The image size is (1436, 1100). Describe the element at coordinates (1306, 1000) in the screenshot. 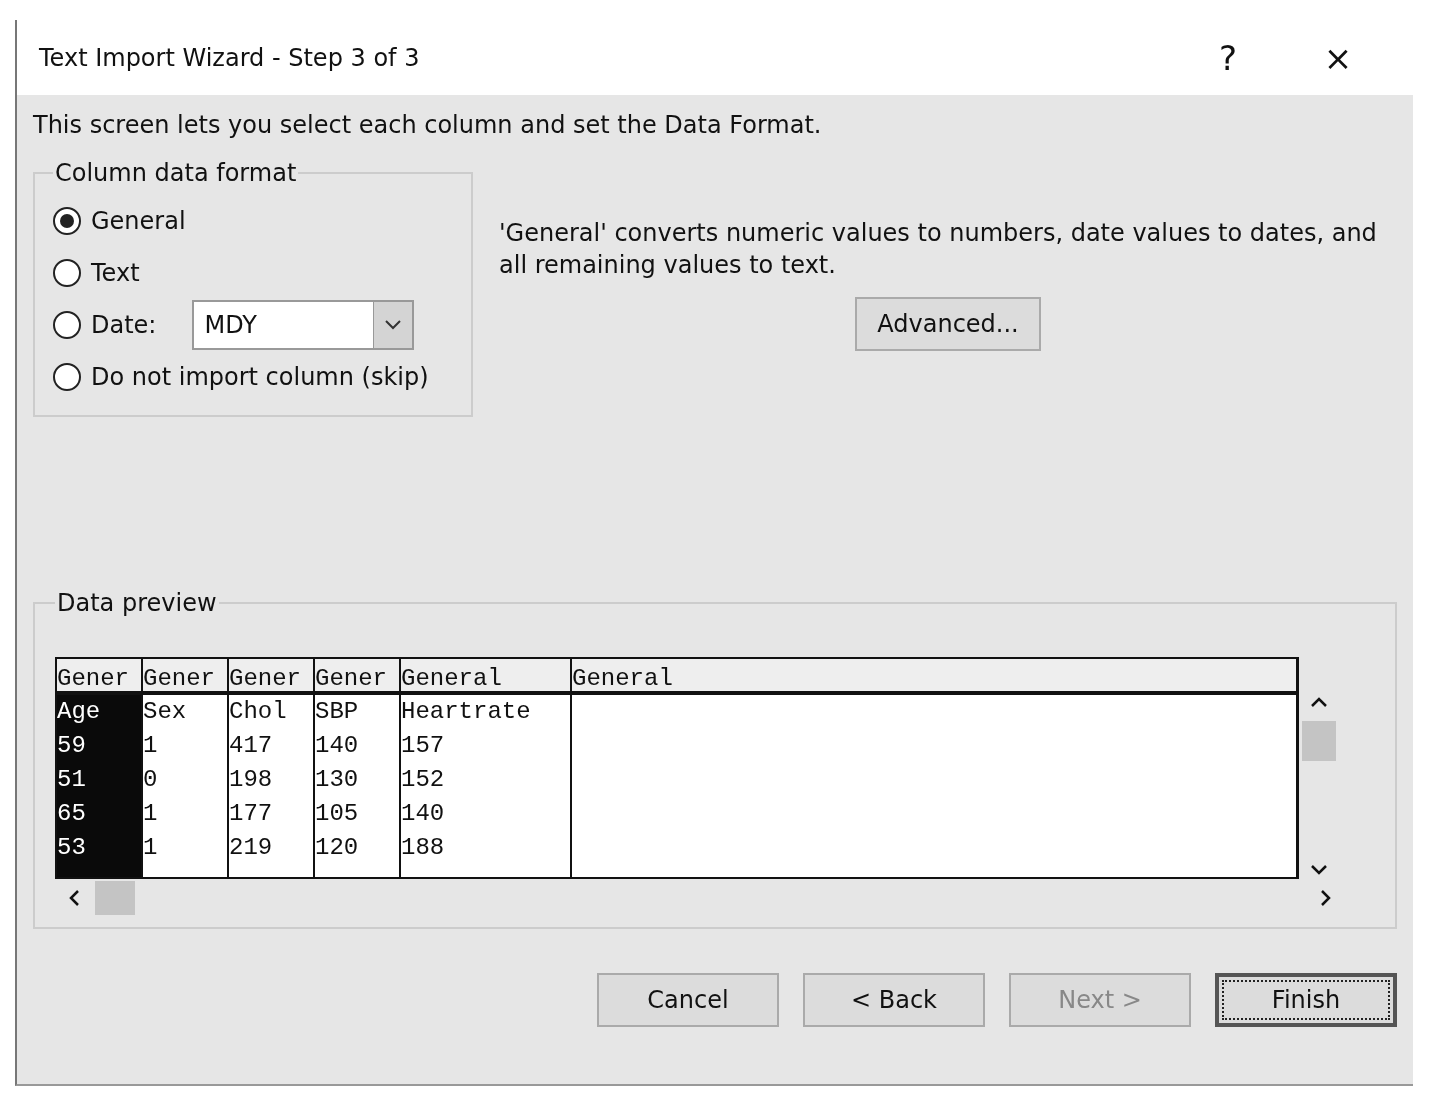

I see `finish-button: Finish` at that location.